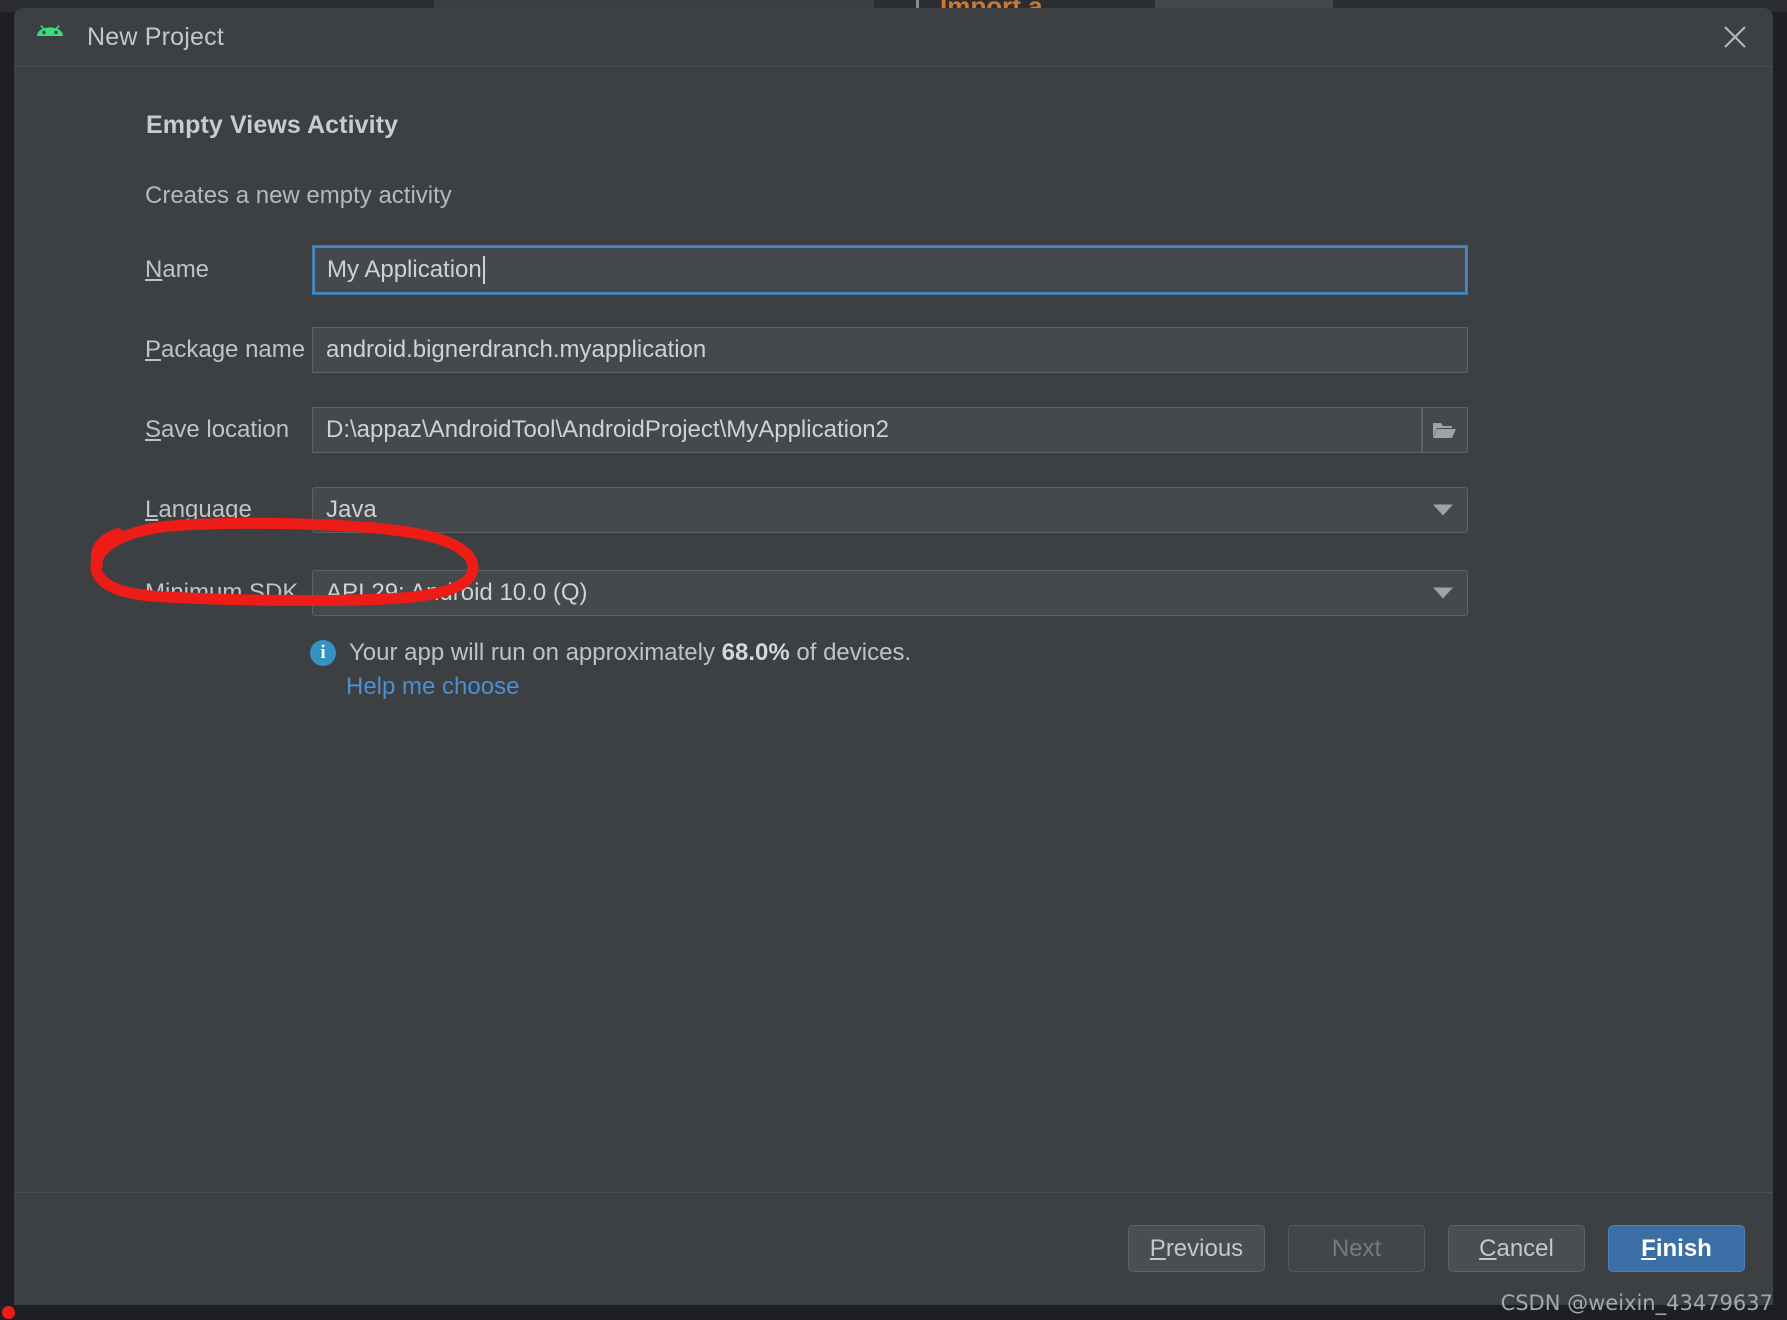 The height and width of the screenshot is (1320, 1787). What do you see at coordinates (153, 429) in the screenshot?
I see `save-location-label-mnemonic: S` at bounding box center [153, 429].